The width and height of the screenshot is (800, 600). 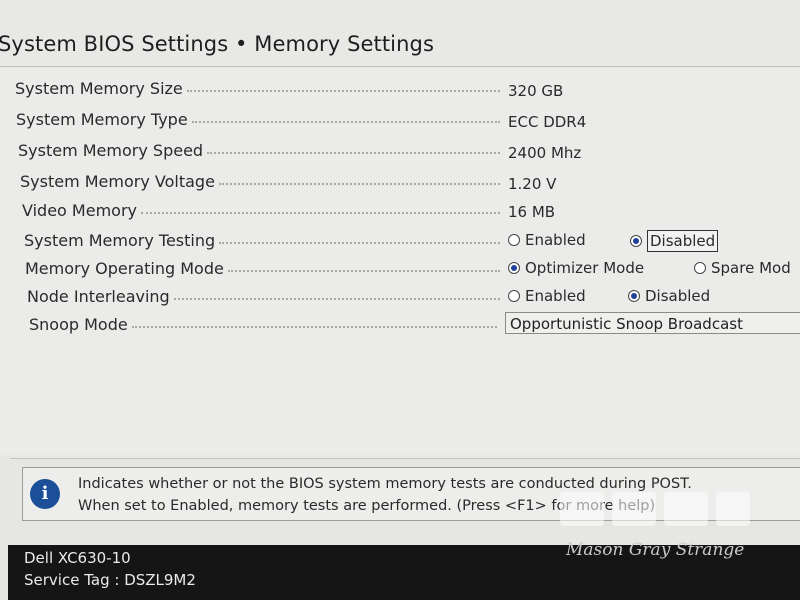 What do you see at coordinates (655, 509) in the screenshot?
I see `watermark-logo-icon` at bounding box center [655, 509].